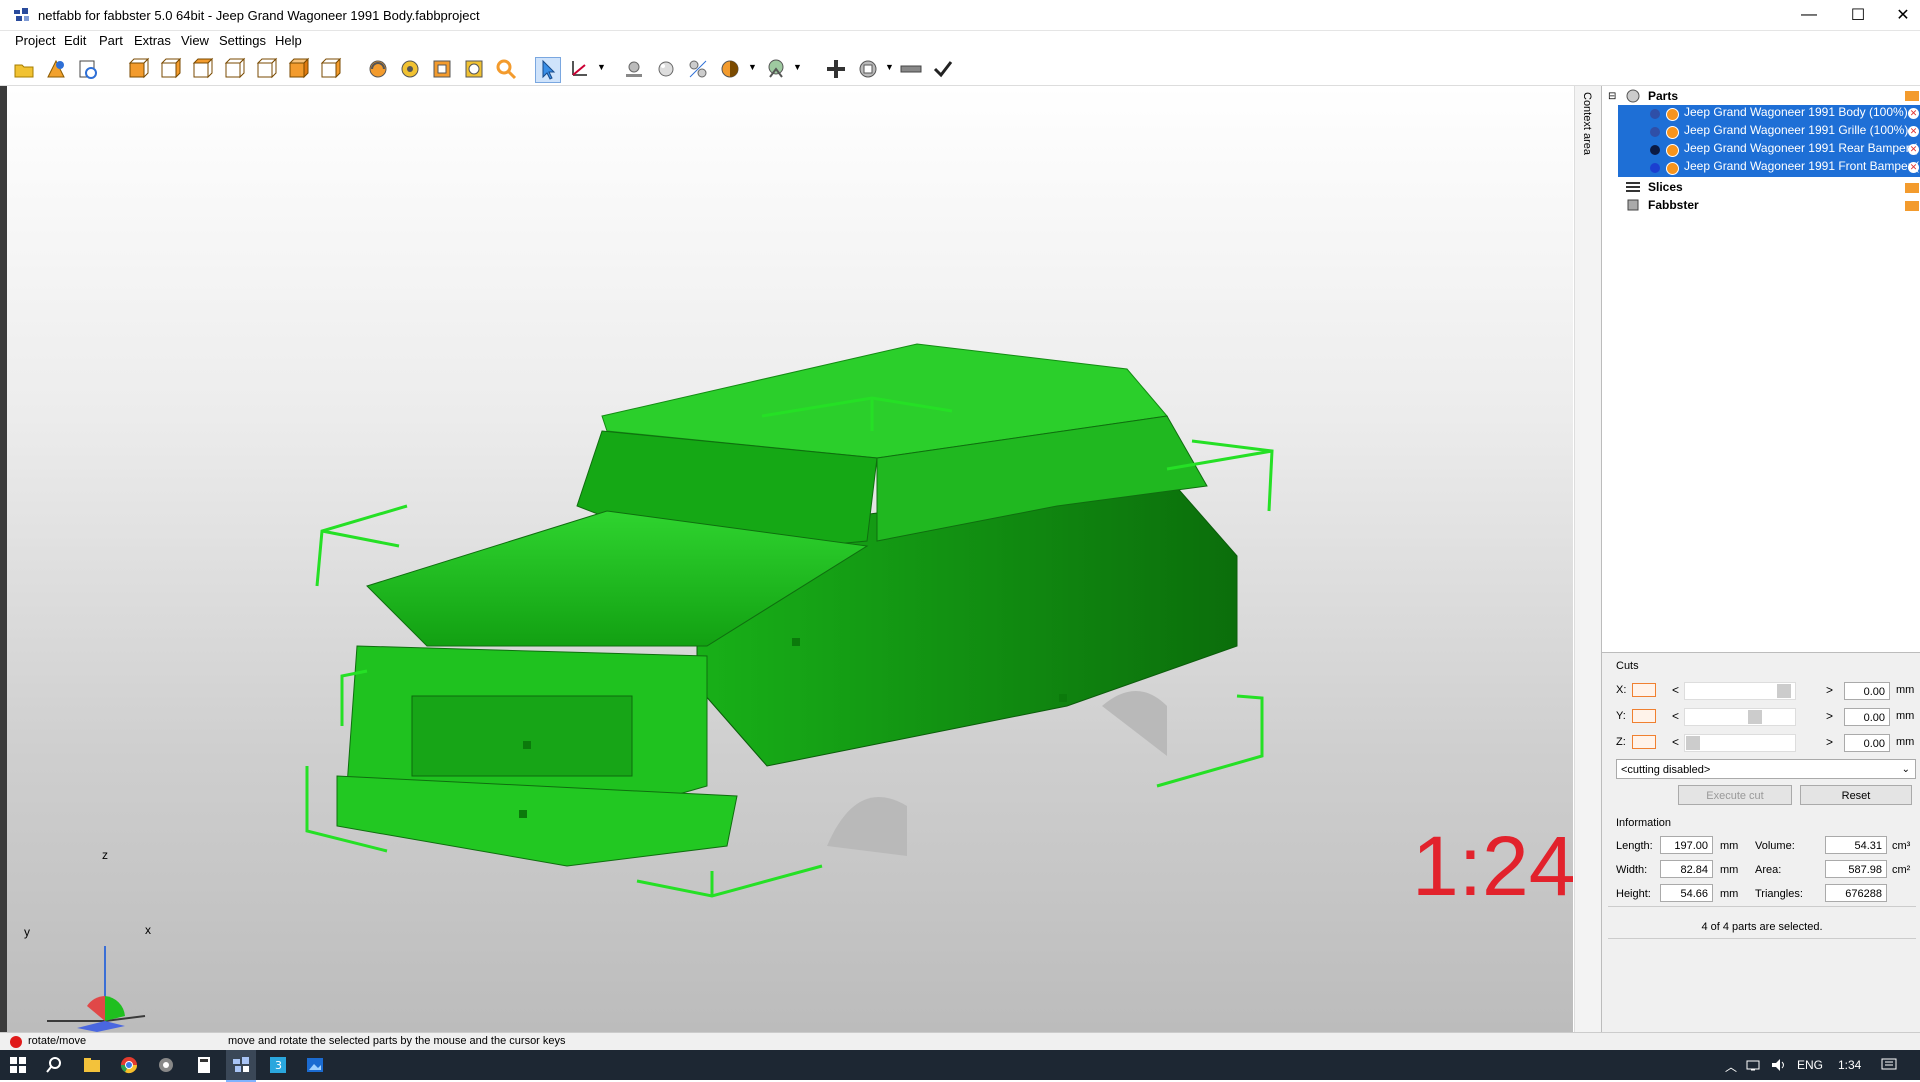 The width and height of the screenshot is (1920, 1082). I want to click on move-axis-icon, so click(579, 69).